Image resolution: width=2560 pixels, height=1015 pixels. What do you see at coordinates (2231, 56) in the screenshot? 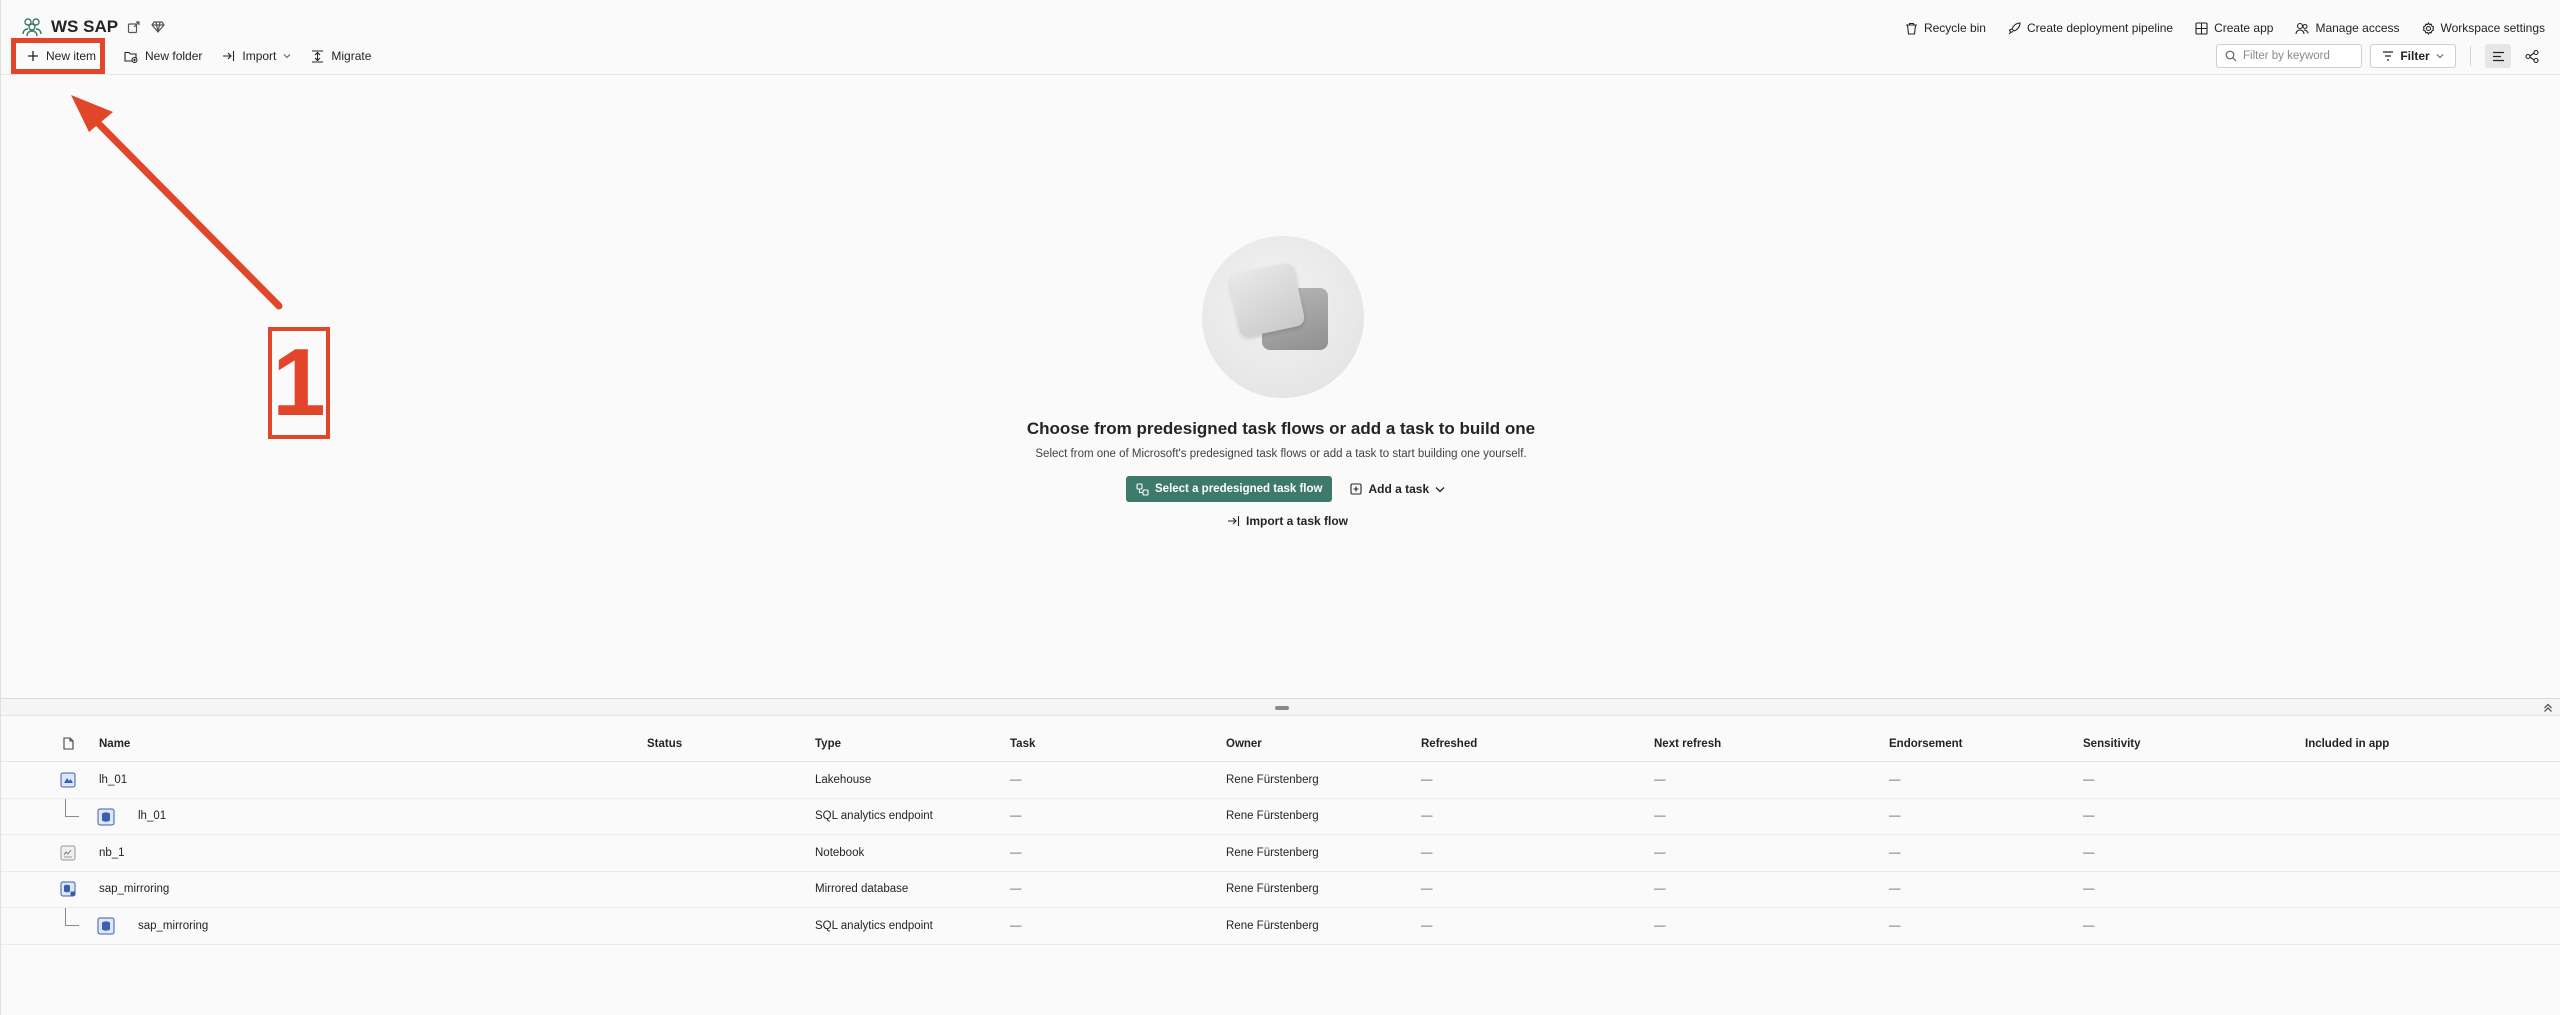
I see `search-icon` at bounding box center [2231, 56].